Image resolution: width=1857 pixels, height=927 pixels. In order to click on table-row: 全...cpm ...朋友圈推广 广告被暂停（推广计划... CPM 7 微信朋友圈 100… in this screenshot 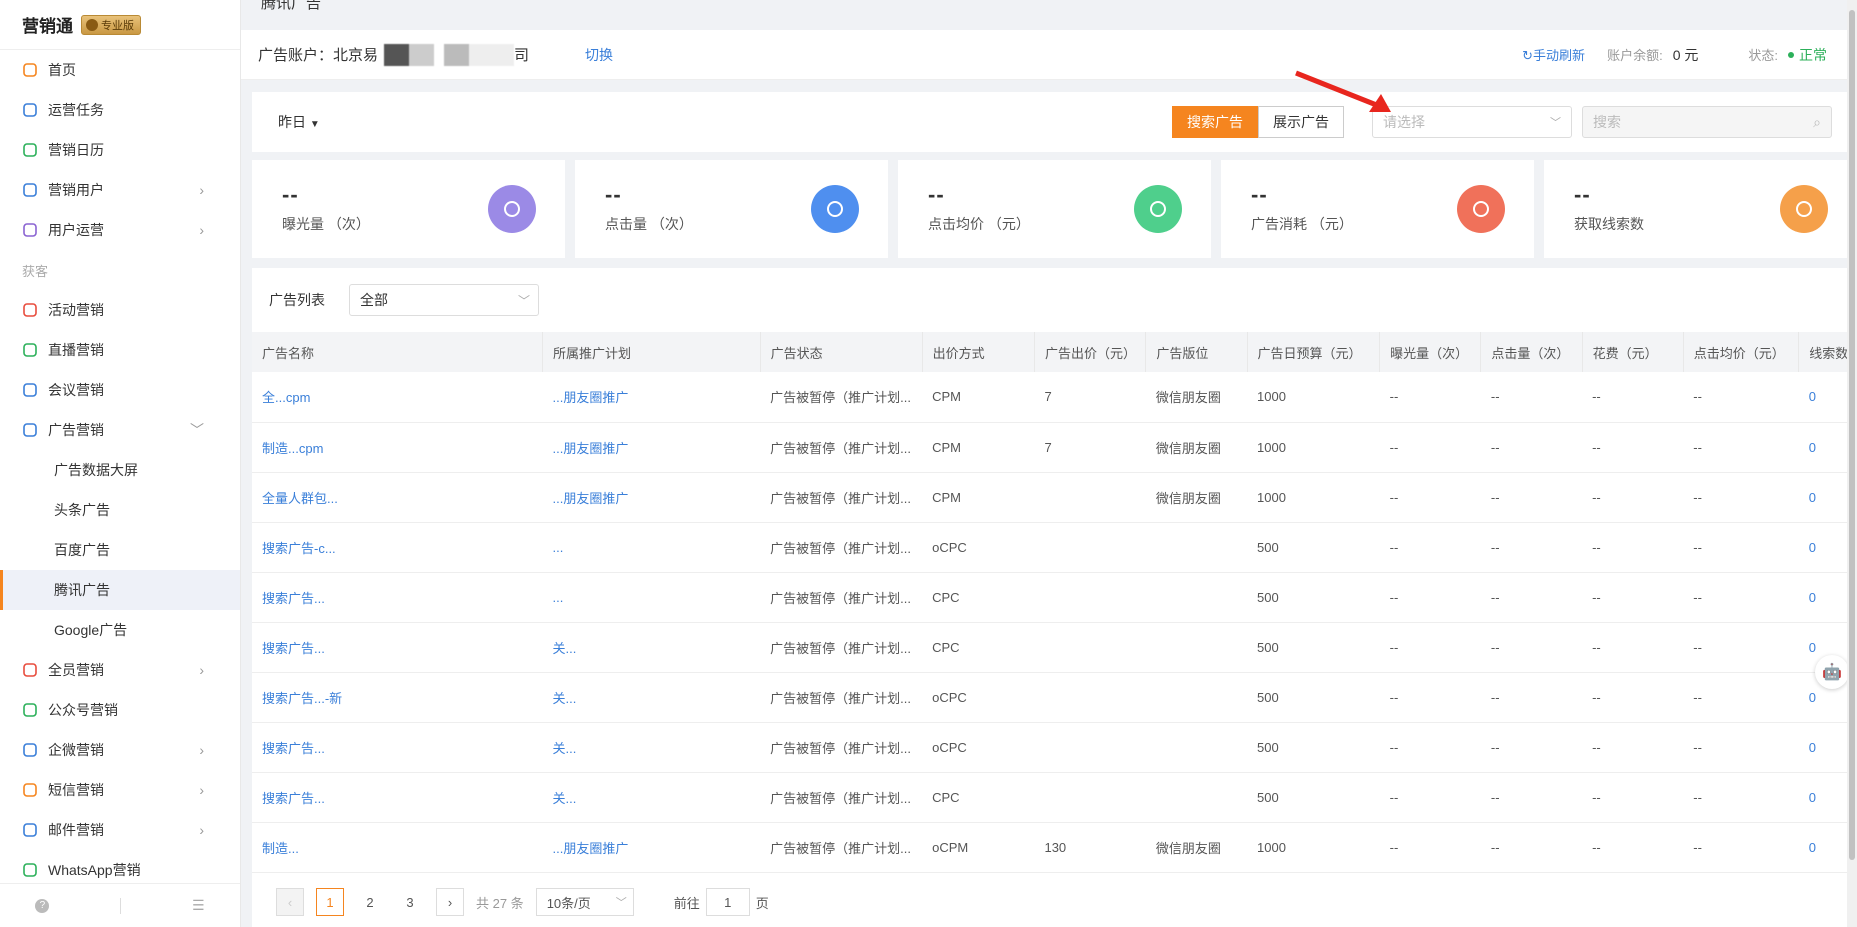, I will do `click(1054, 397)`.